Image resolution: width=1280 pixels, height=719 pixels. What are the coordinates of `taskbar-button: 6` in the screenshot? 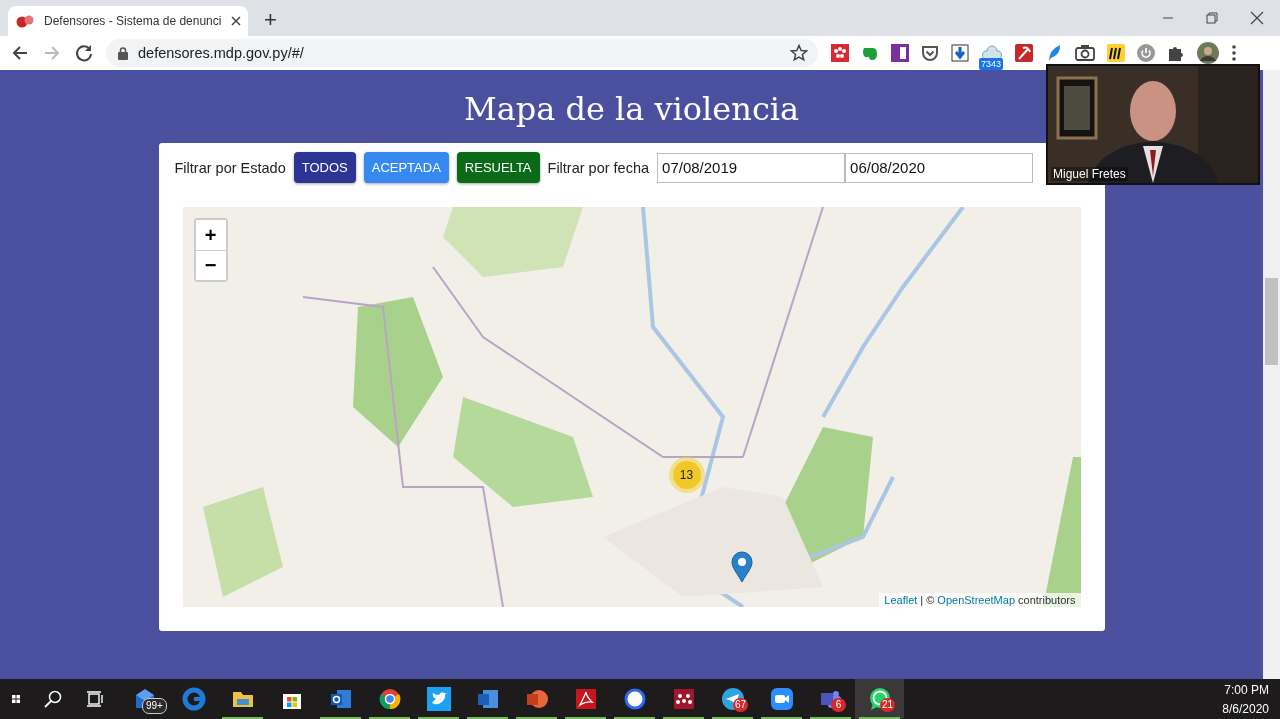 It's located at (830, 699).